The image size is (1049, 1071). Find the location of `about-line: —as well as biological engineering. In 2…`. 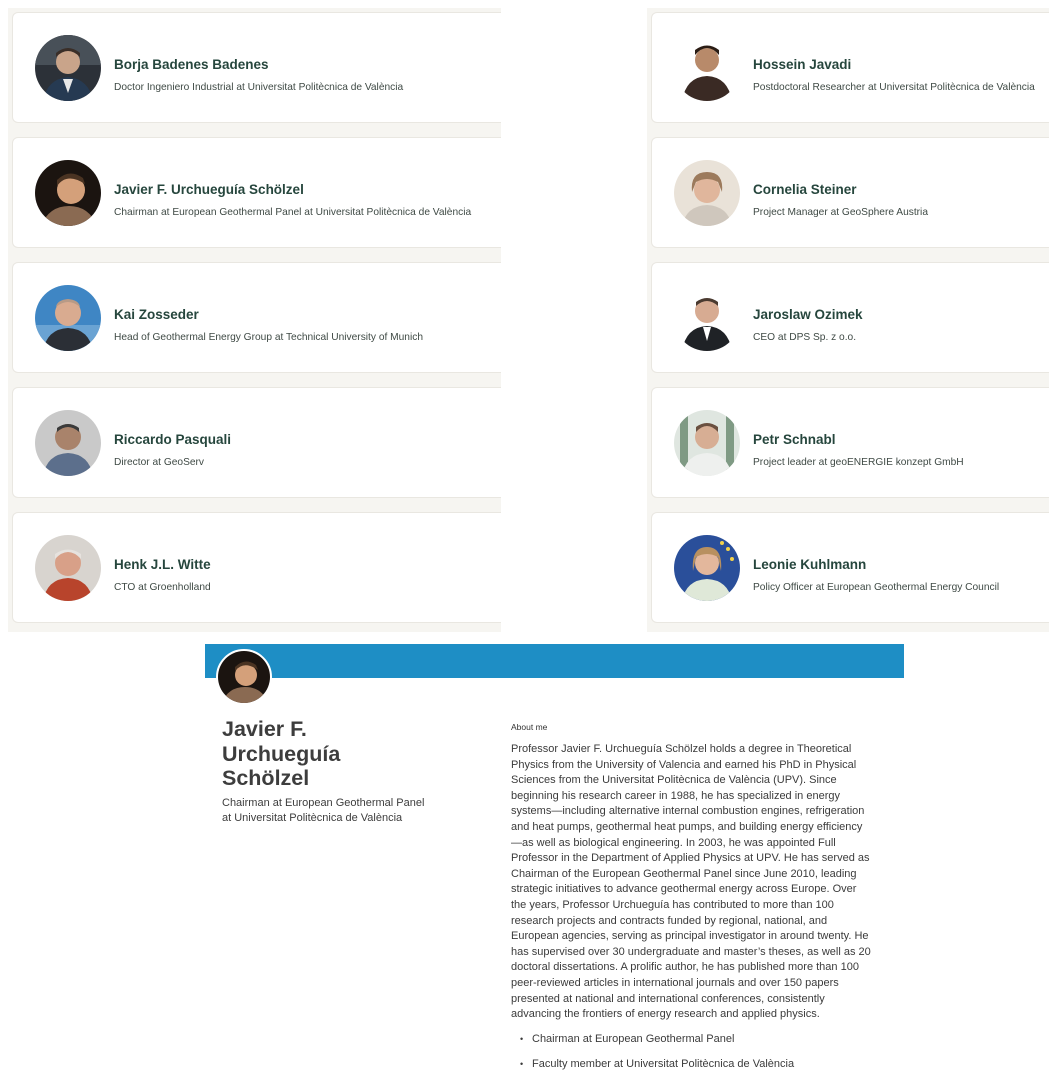

about-line: —as well as biological engineering. In 2… is located at coordinates (673, 842).